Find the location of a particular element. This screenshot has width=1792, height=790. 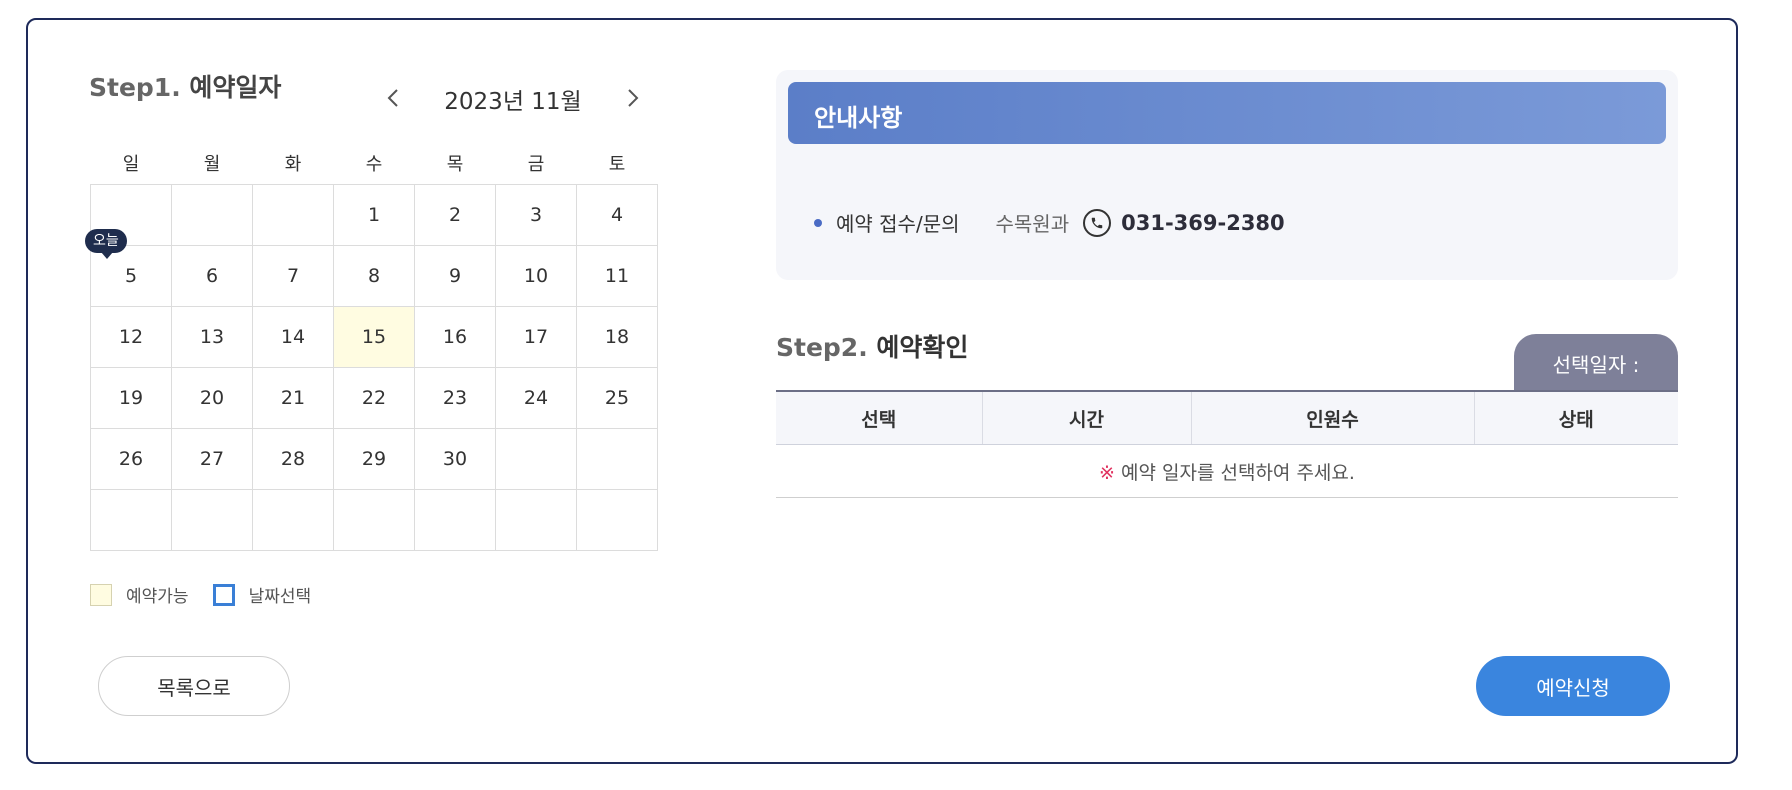

day-number: 30 is located at coordinates (455, 459).